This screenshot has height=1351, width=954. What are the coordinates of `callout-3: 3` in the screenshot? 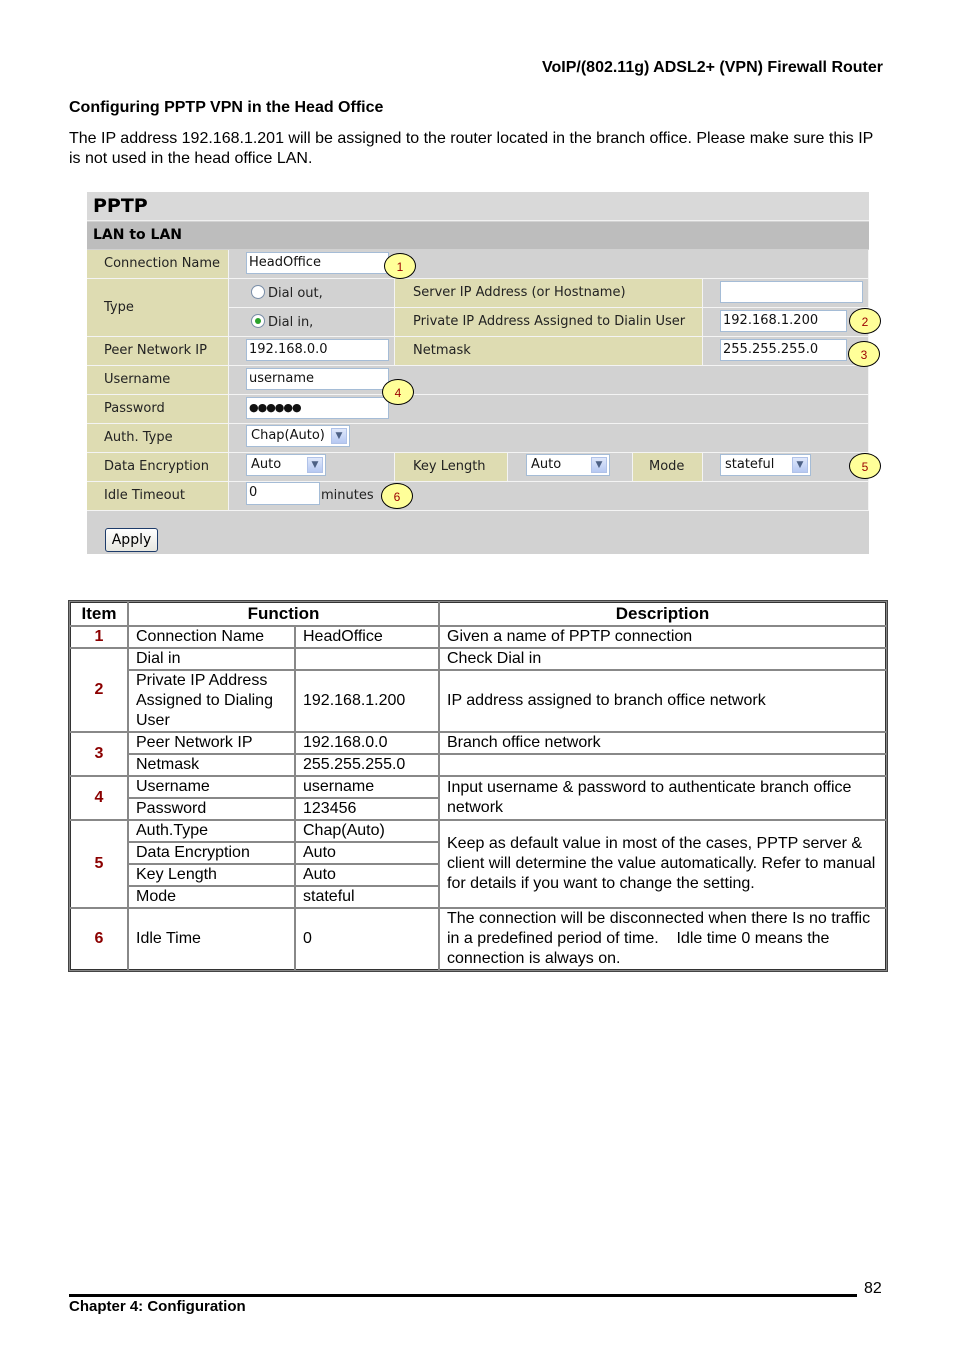 It's located at (864, 354).